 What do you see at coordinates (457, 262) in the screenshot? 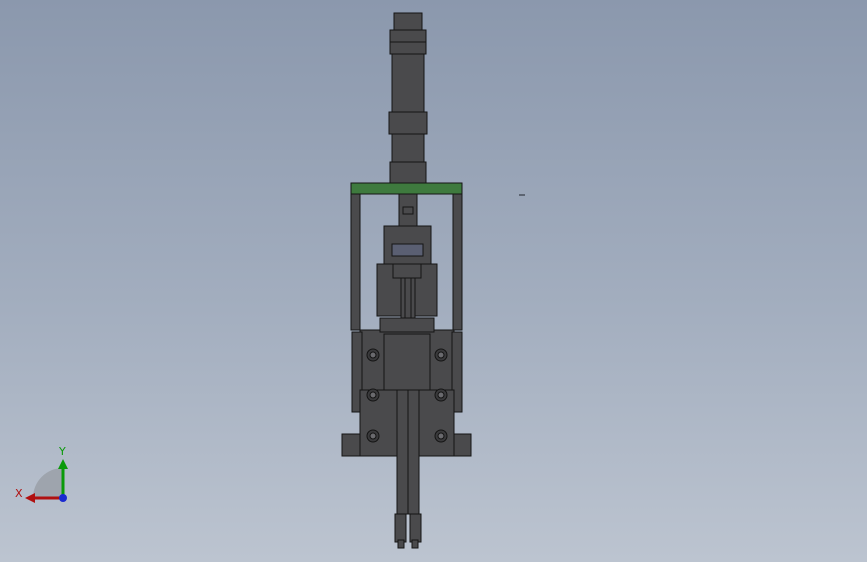
I see `right-frame-post` at bounding box center [457, 262].